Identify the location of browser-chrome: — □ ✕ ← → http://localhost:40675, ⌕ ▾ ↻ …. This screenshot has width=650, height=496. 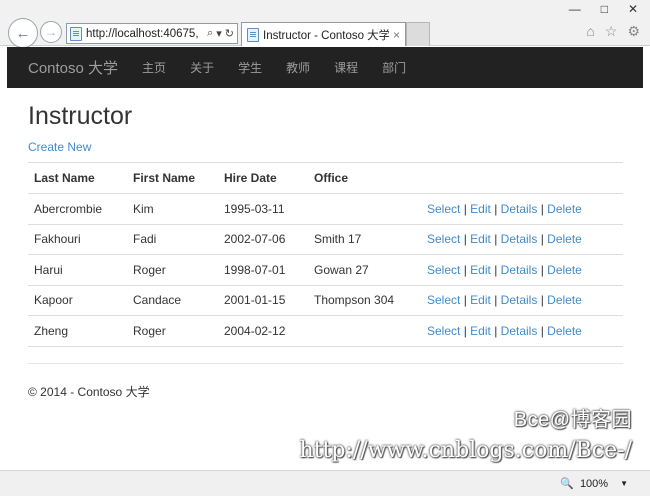
(325, 24).